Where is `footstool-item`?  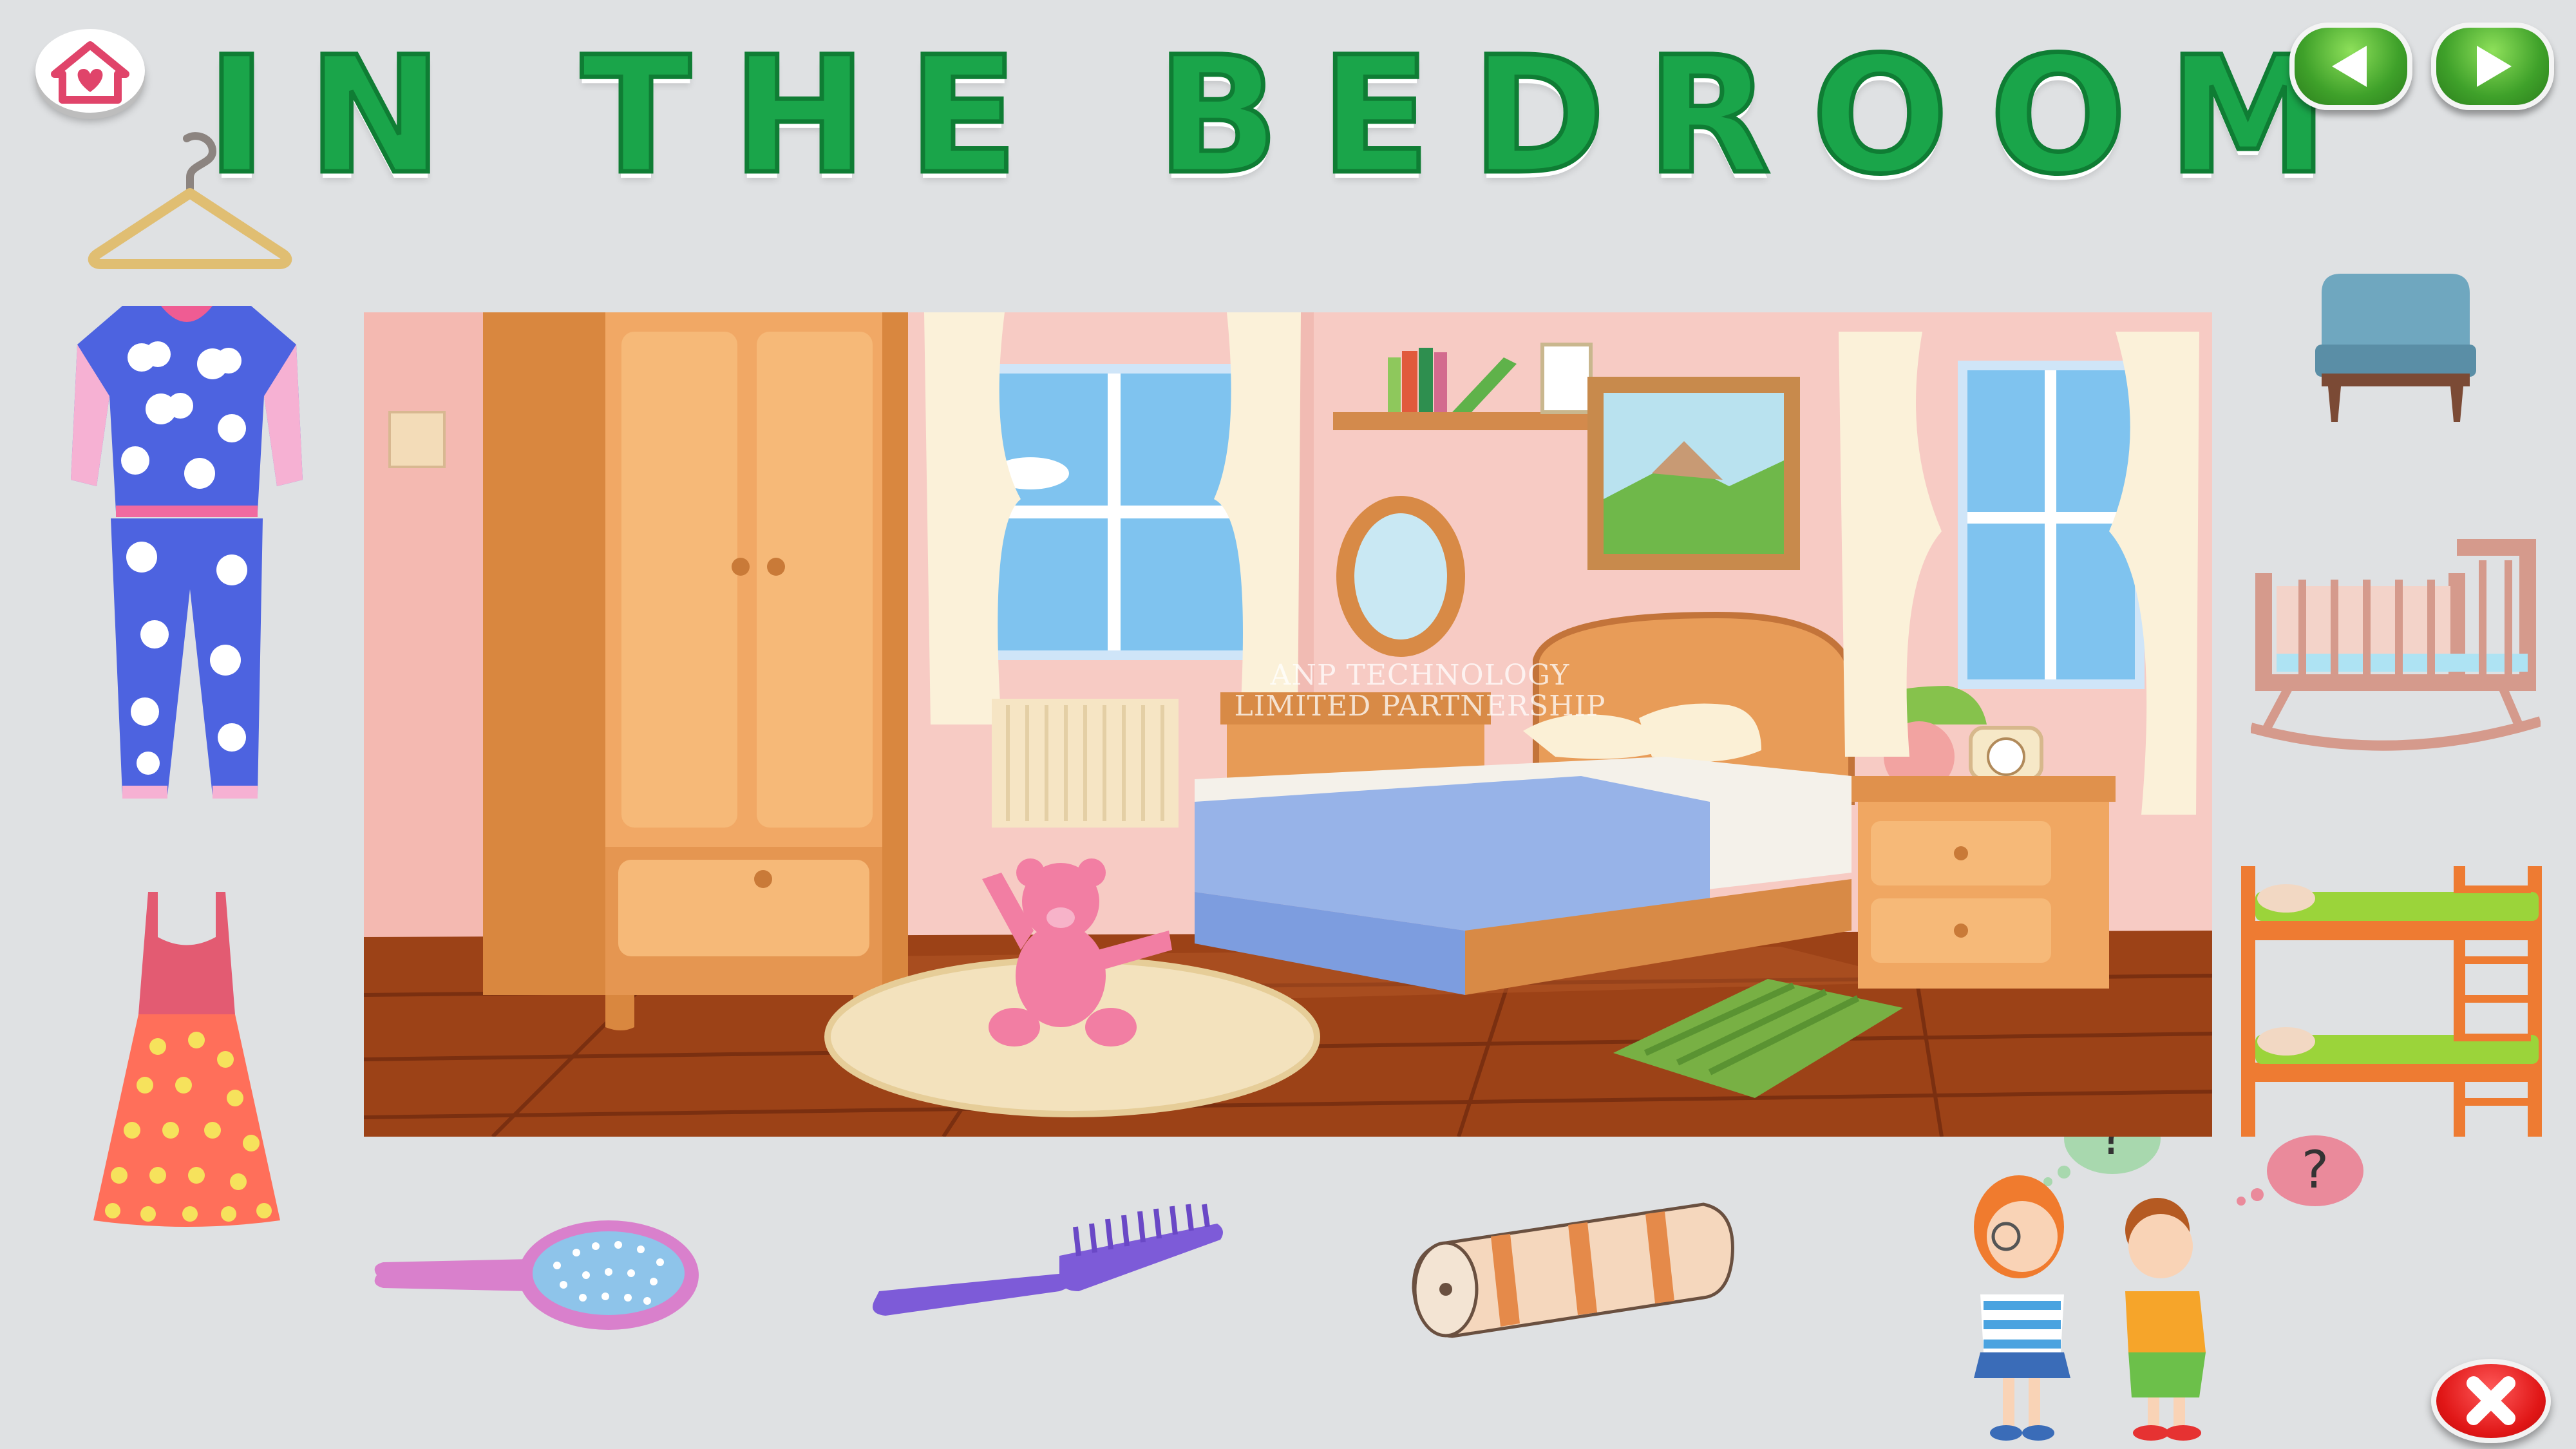 footstool-item is located at coordinates (2396, 348).